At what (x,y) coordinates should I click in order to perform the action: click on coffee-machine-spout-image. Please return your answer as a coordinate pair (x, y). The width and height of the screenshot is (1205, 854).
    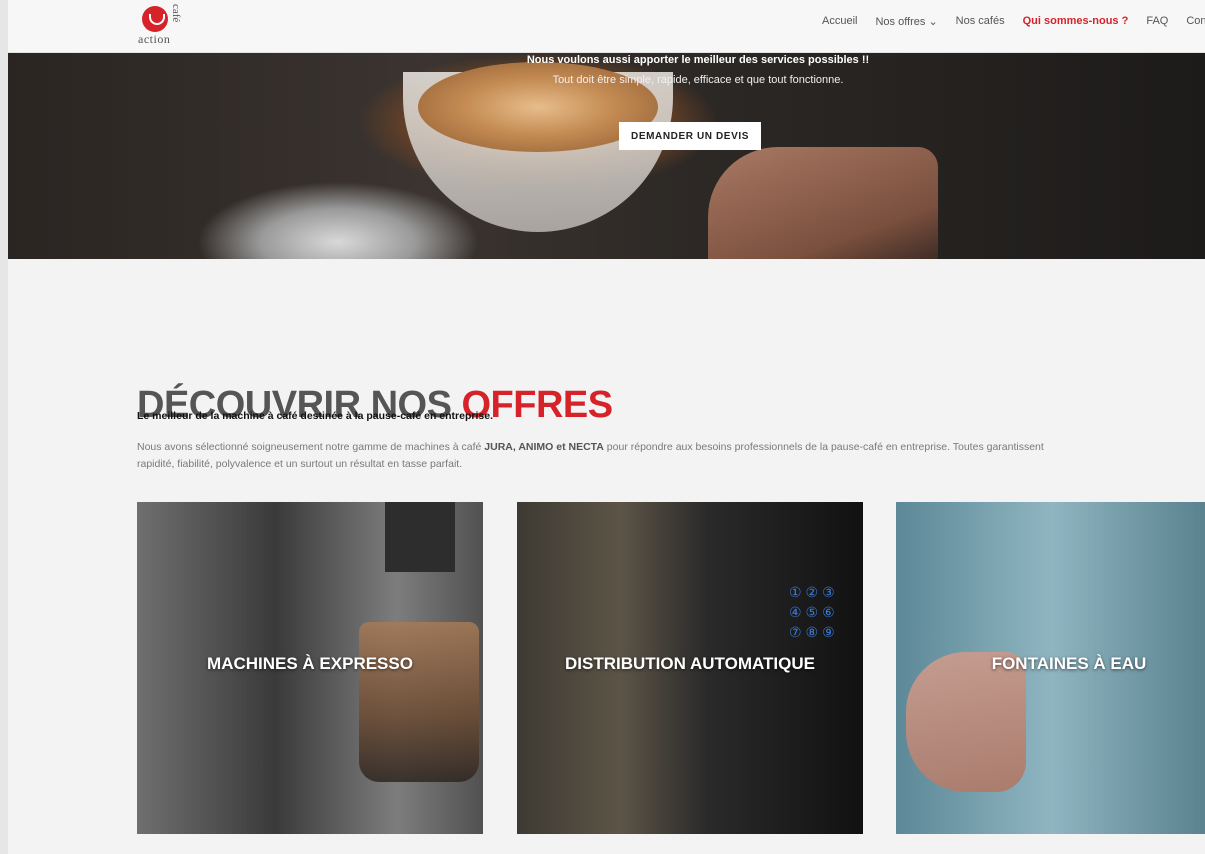
    Looking at the image, I should click on (420, 537).